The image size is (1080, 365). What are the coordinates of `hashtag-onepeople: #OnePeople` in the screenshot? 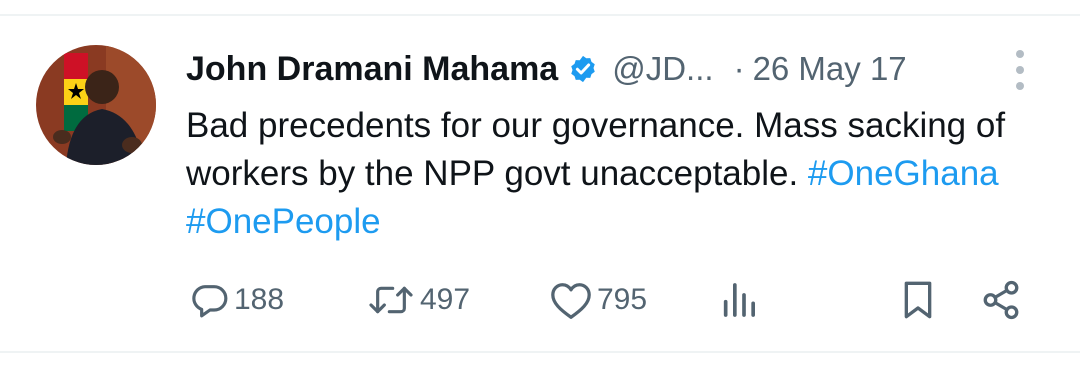 It's located at (283, 221).